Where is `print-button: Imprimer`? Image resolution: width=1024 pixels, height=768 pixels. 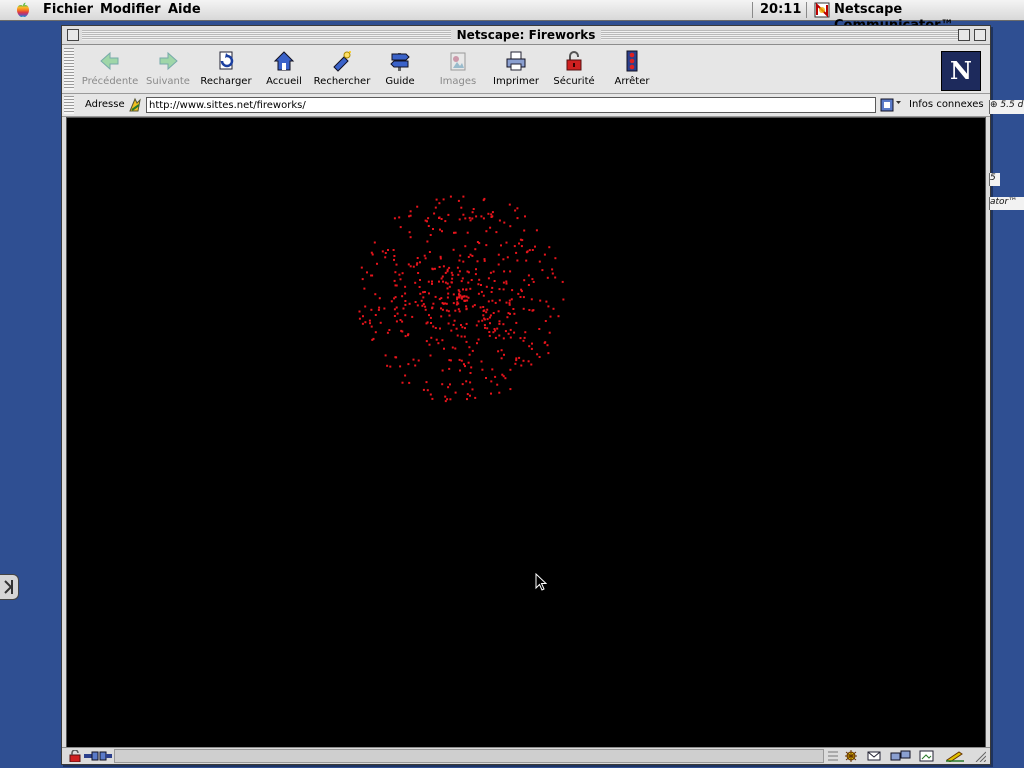 print-button: Imprimer is located at coordinates (516, 70).